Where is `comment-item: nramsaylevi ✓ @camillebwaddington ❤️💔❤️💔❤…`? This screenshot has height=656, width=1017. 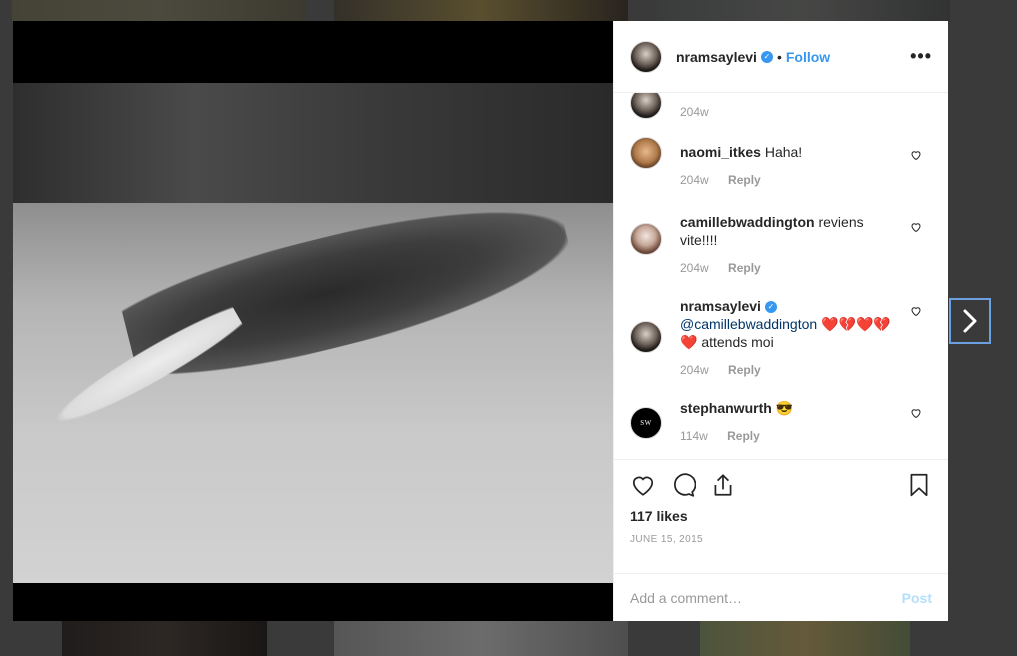 comment-item: nramsaylevi ✓ @camillebwaddington ❤️💔❤️💔❤… is located at coordinates (781, 337).